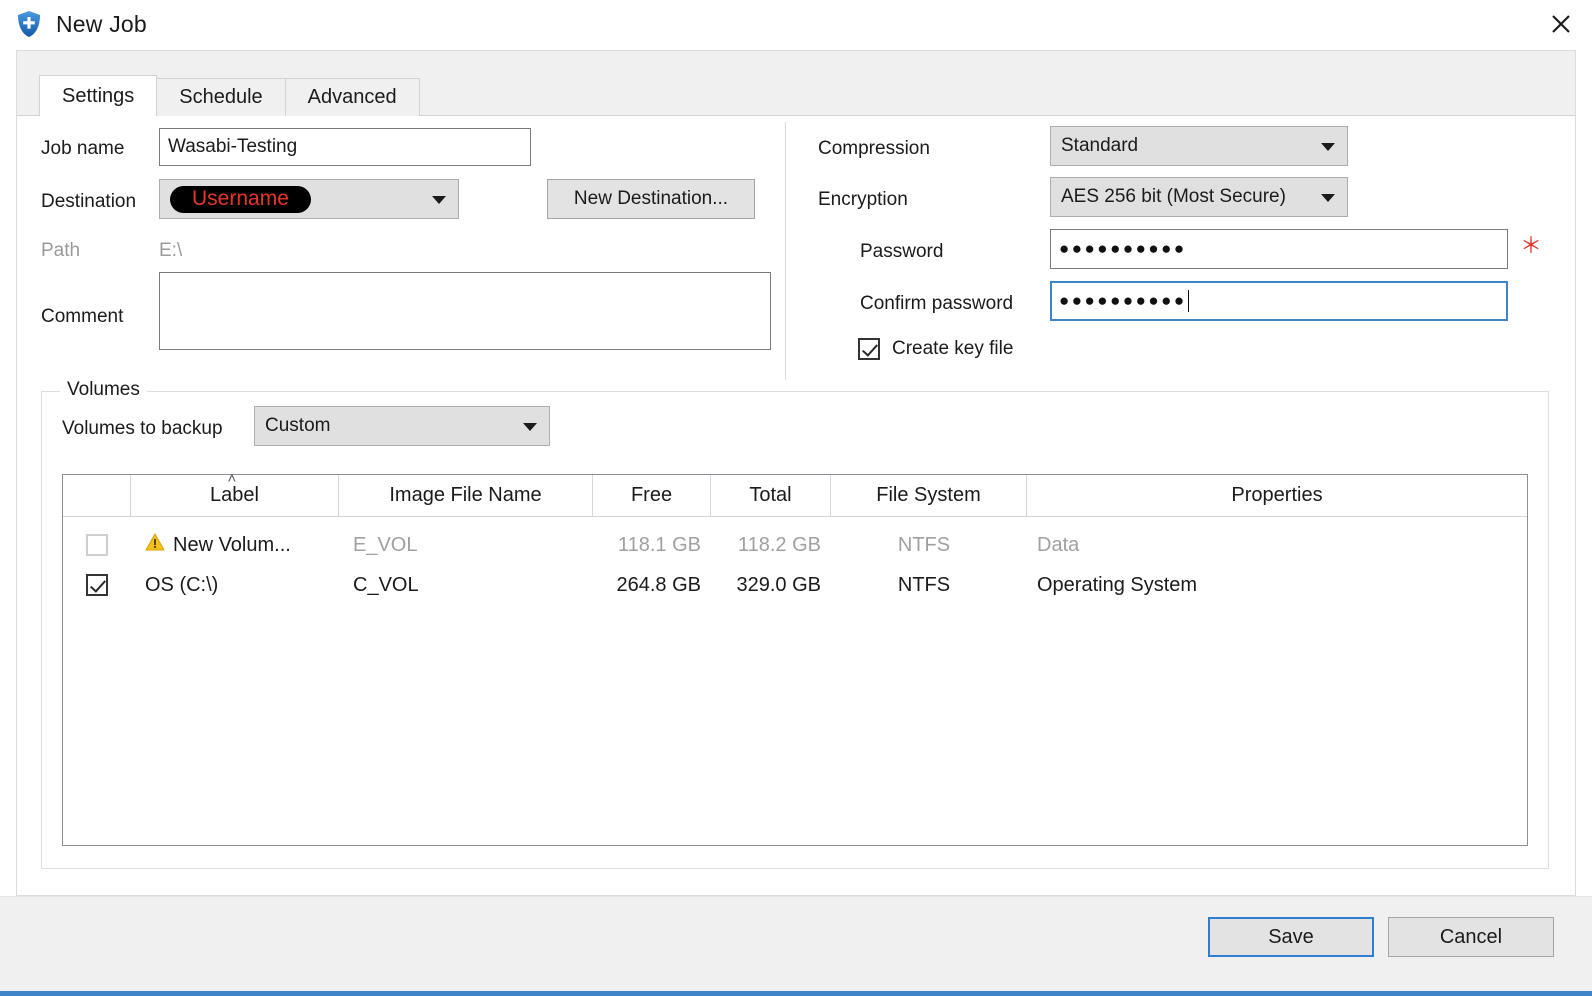 Image resolution: width=1592 pixels, height=996 pixels. I want to click on password-required-marker: ＊, so click(1531, 245).